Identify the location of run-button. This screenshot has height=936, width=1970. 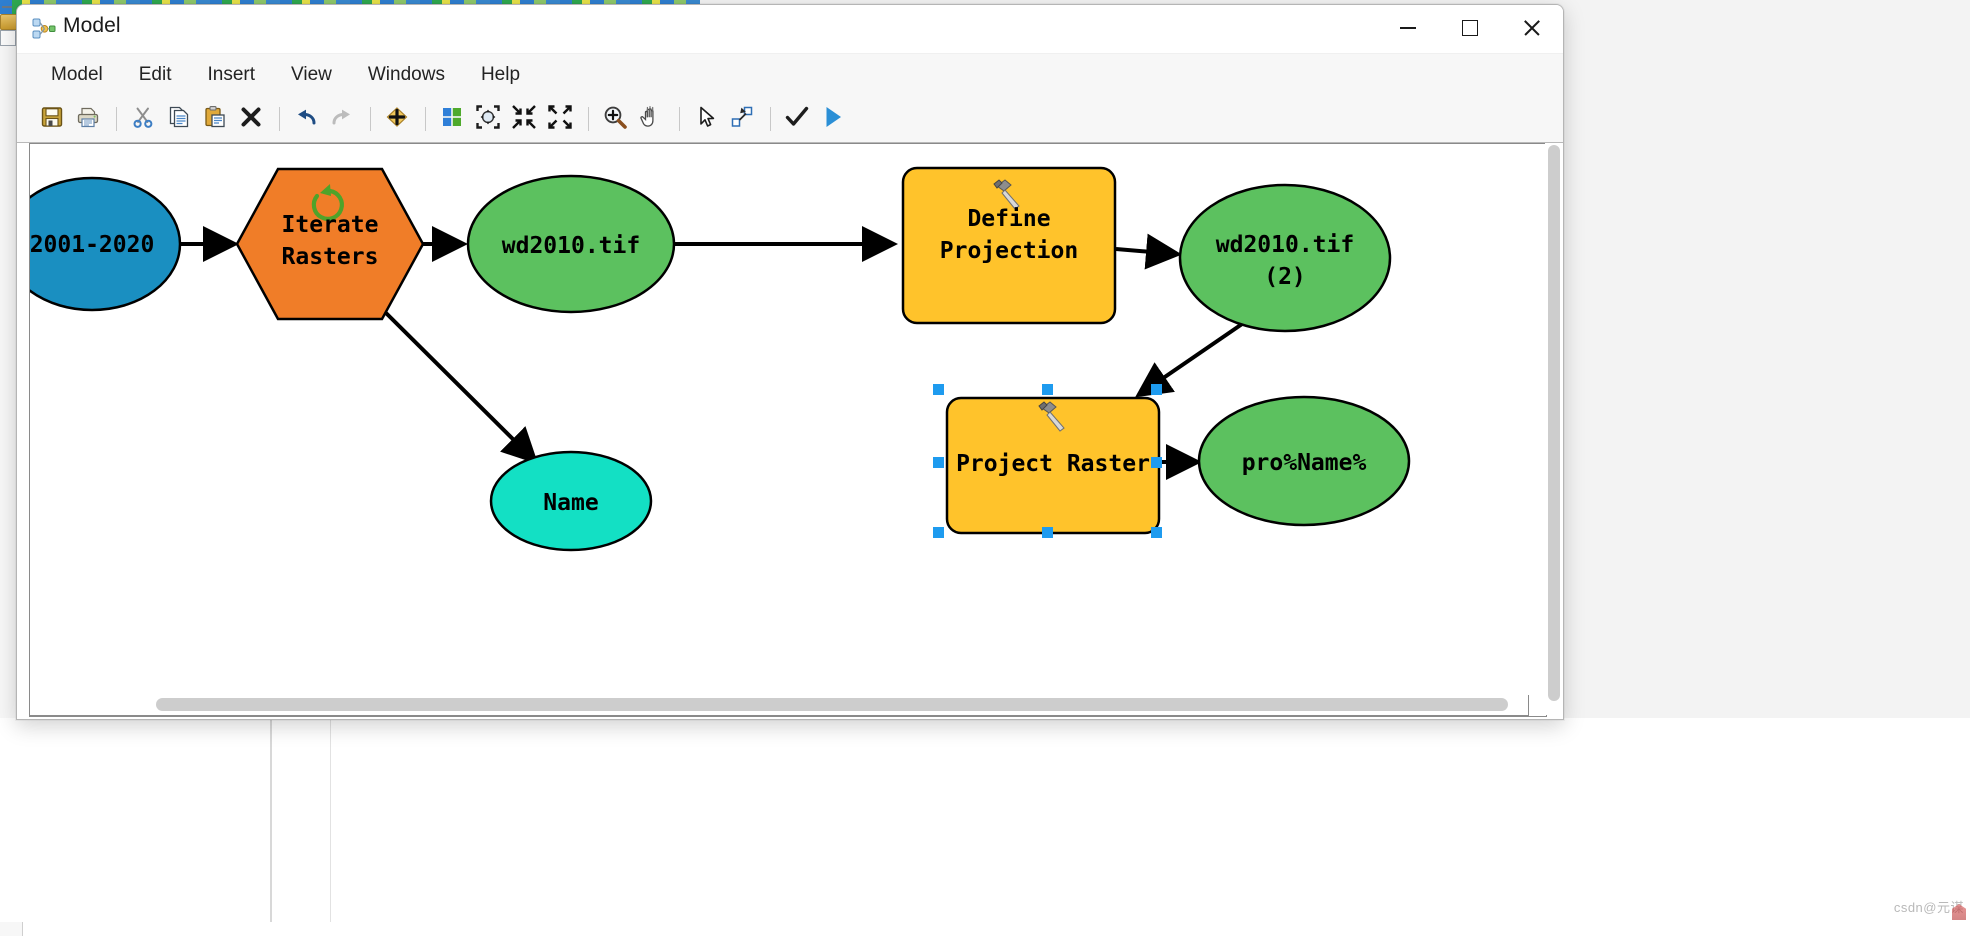
(833, 119).